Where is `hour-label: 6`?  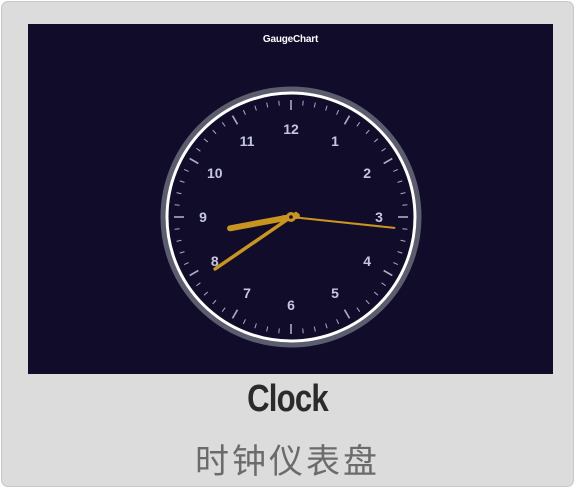 hour-label: 6 is located at coordinates (291, 305).